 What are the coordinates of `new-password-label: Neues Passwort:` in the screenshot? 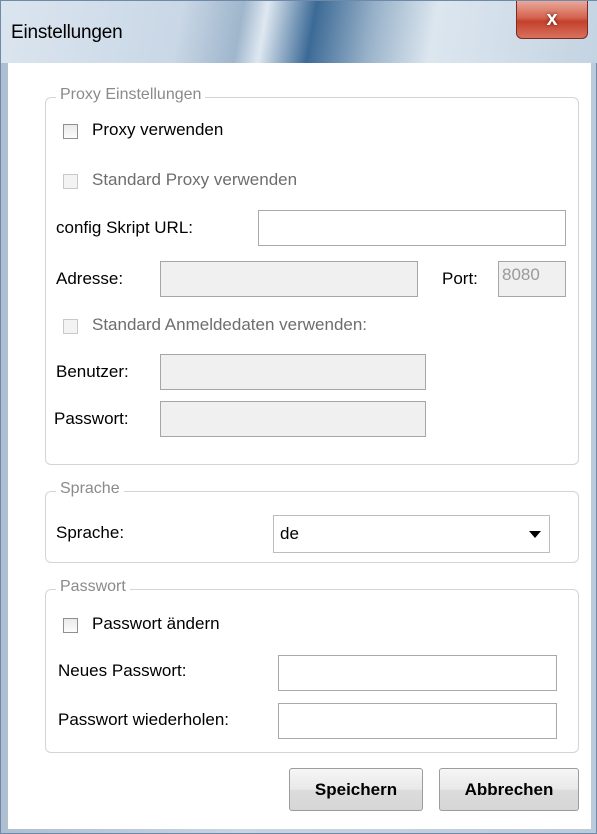 It's located at (122, 670).